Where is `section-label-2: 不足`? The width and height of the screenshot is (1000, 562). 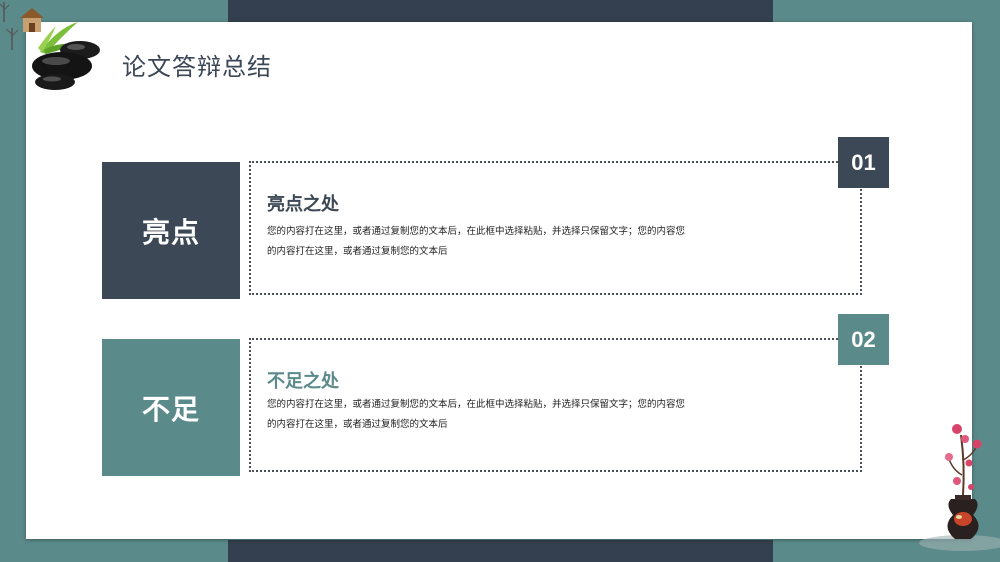
section-label-2: 不足 is located at coordinates (171, 407).